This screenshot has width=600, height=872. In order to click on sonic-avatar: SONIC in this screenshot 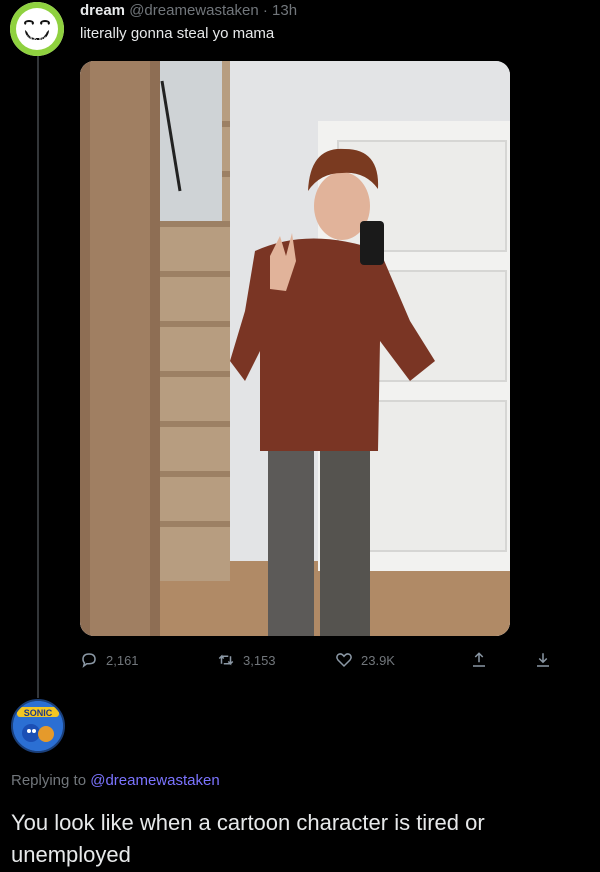, I will do `click(38, 726)`.